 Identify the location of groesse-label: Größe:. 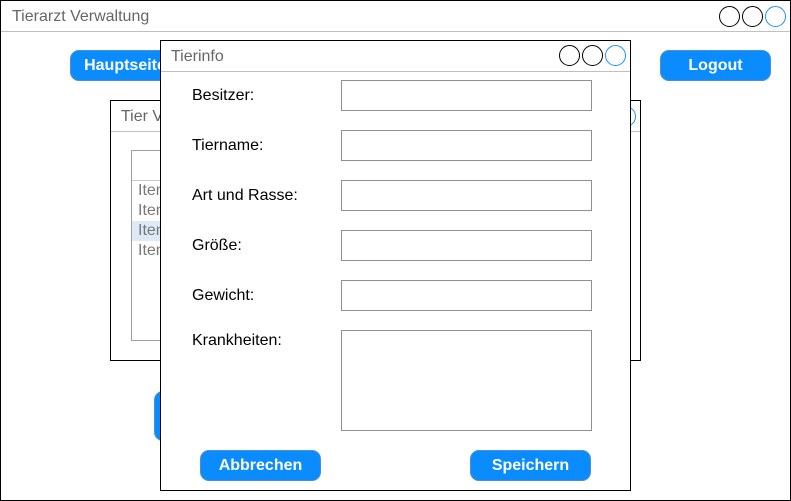
(217, 245).